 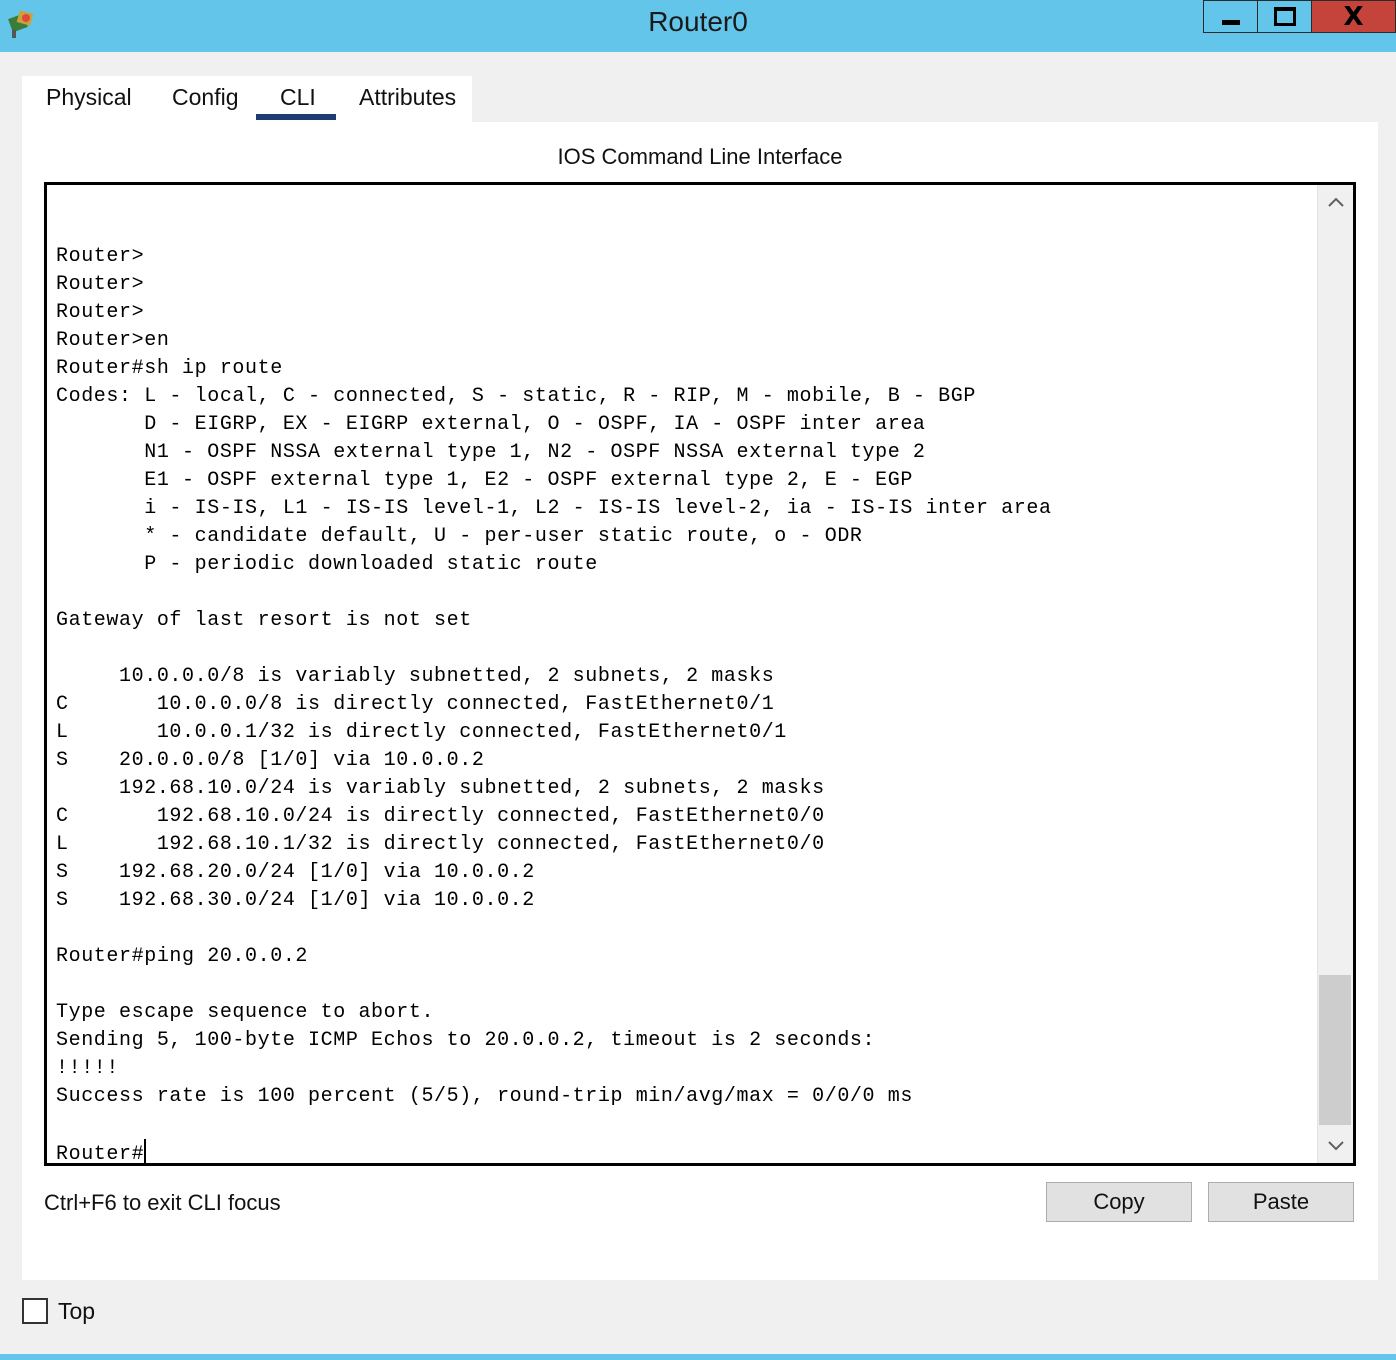 What do you see at coordinates (35, 1311) in the screenshot?
I see `top-checkbox` at bounding box center [35, 1311].